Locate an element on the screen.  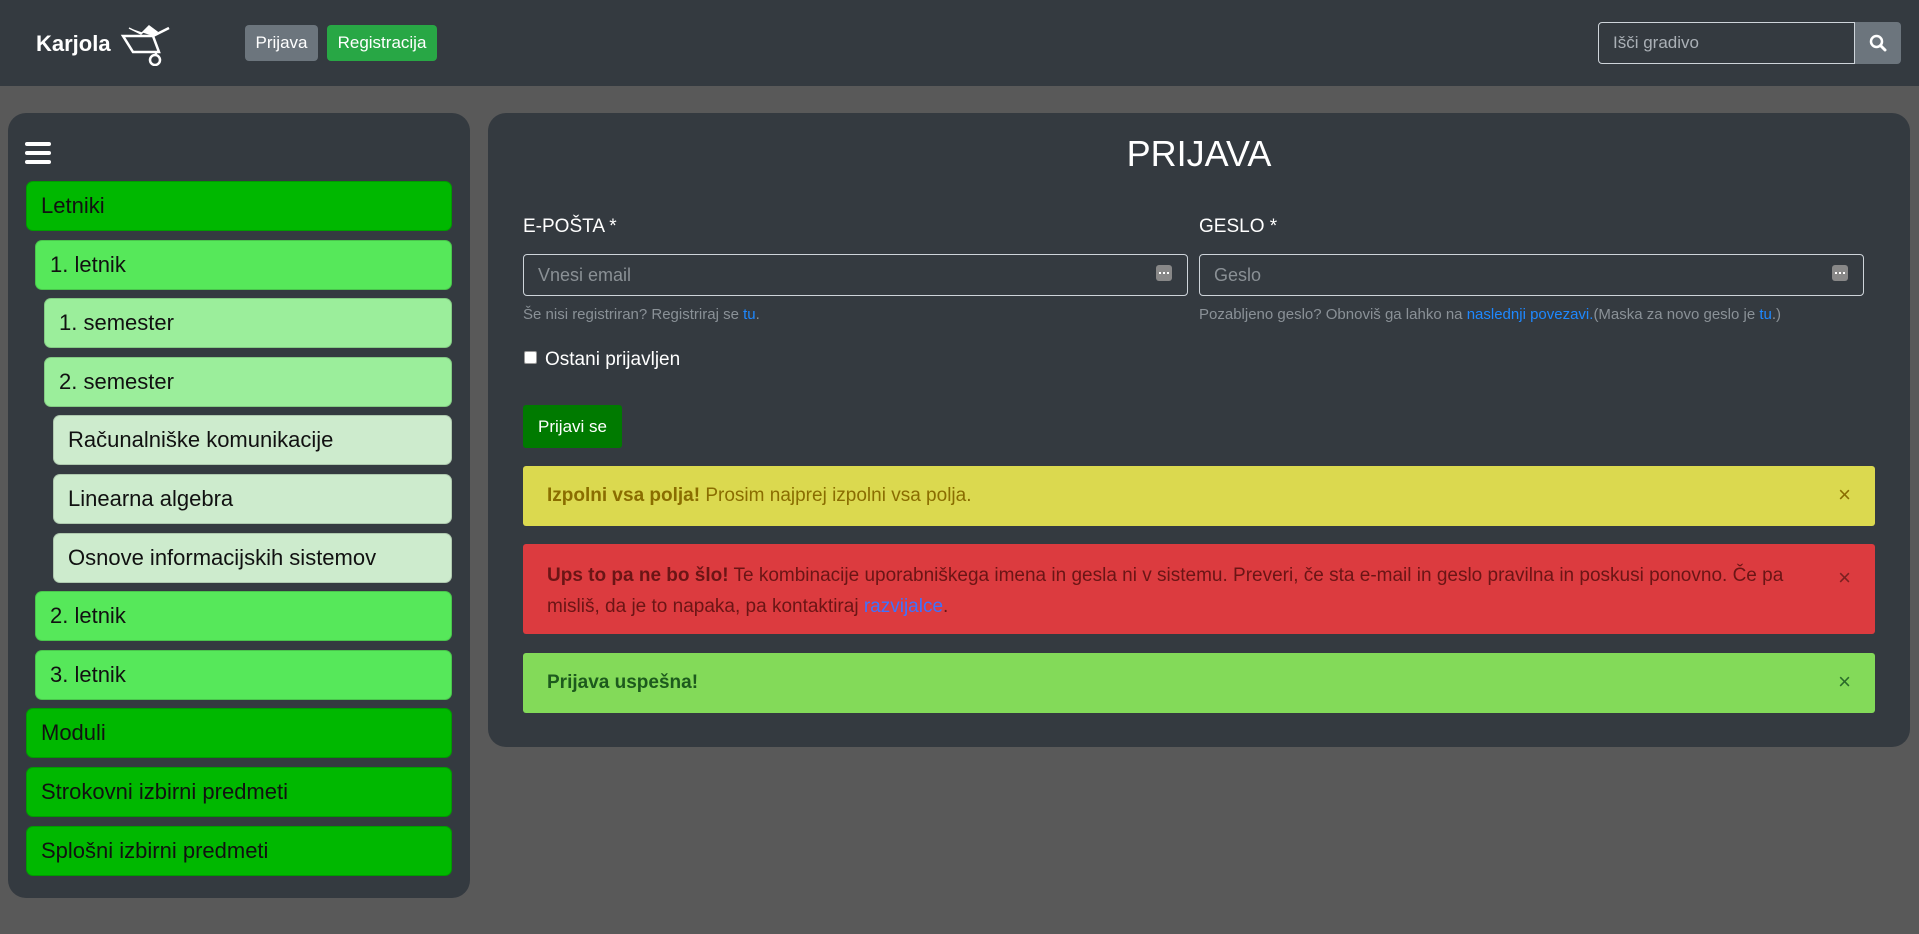
sidebar-item-1-semester: 1. semester is located at coordinates (248, 323).